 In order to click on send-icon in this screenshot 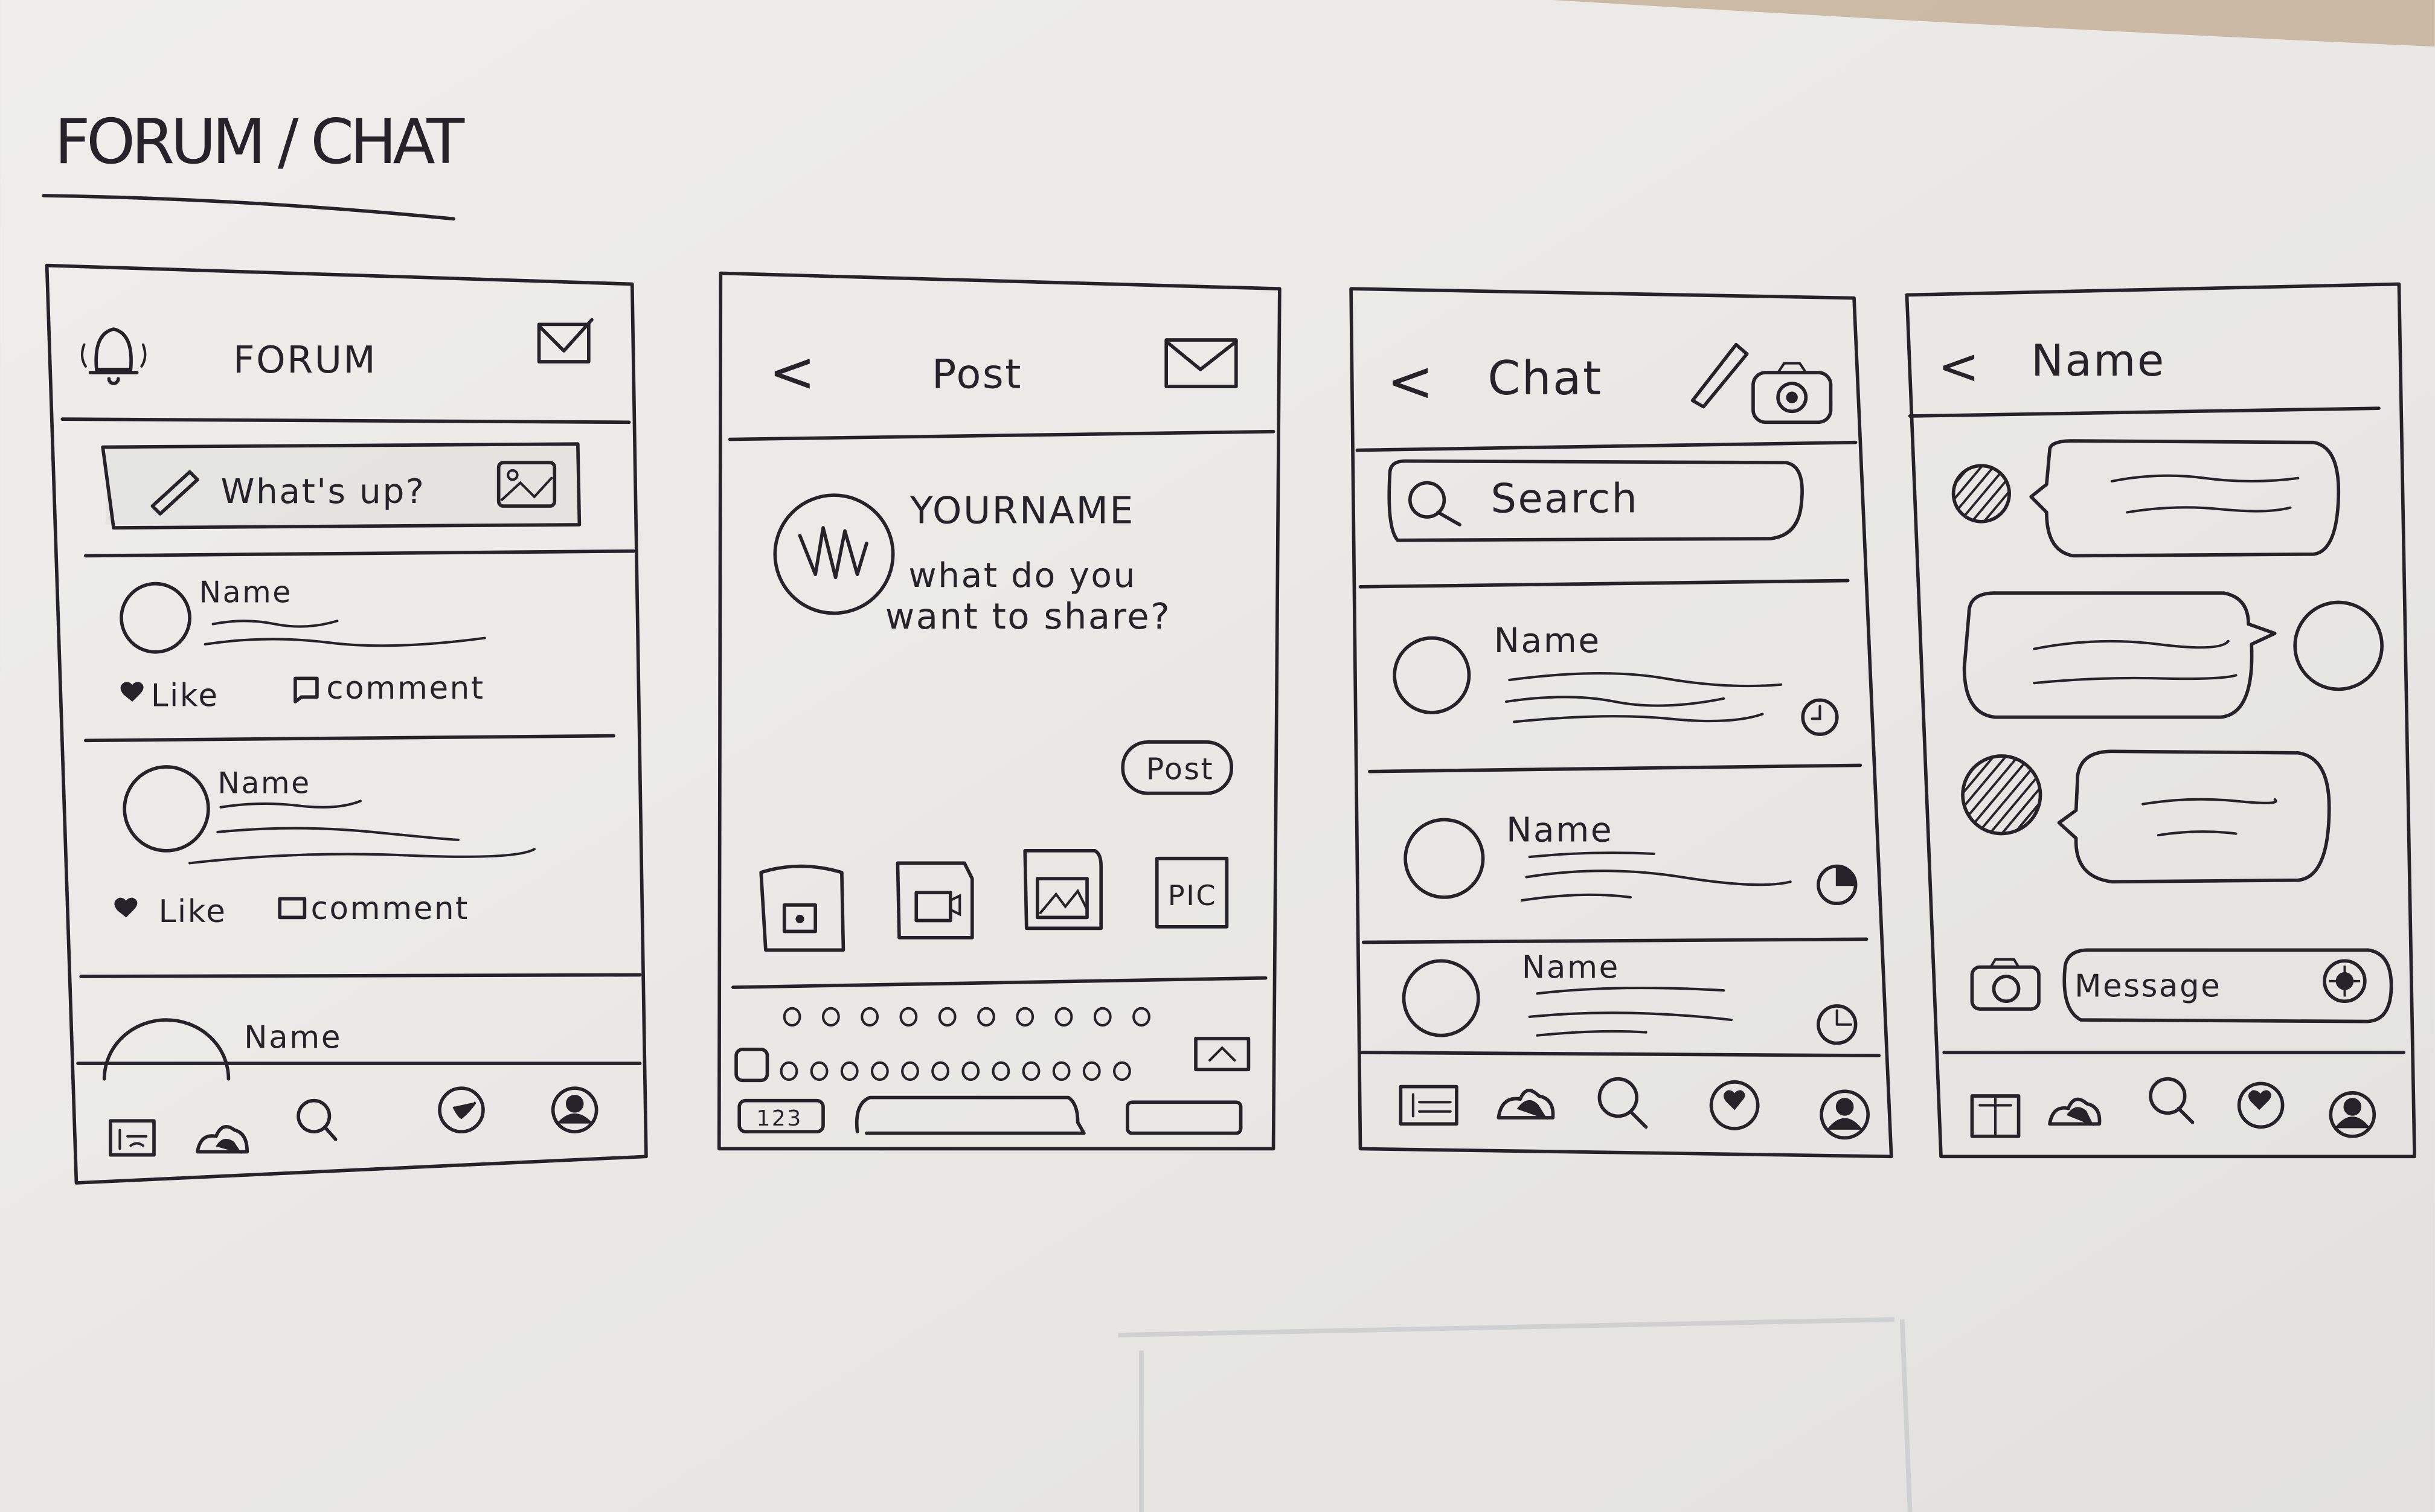, I will do `click(2345, 981)`.